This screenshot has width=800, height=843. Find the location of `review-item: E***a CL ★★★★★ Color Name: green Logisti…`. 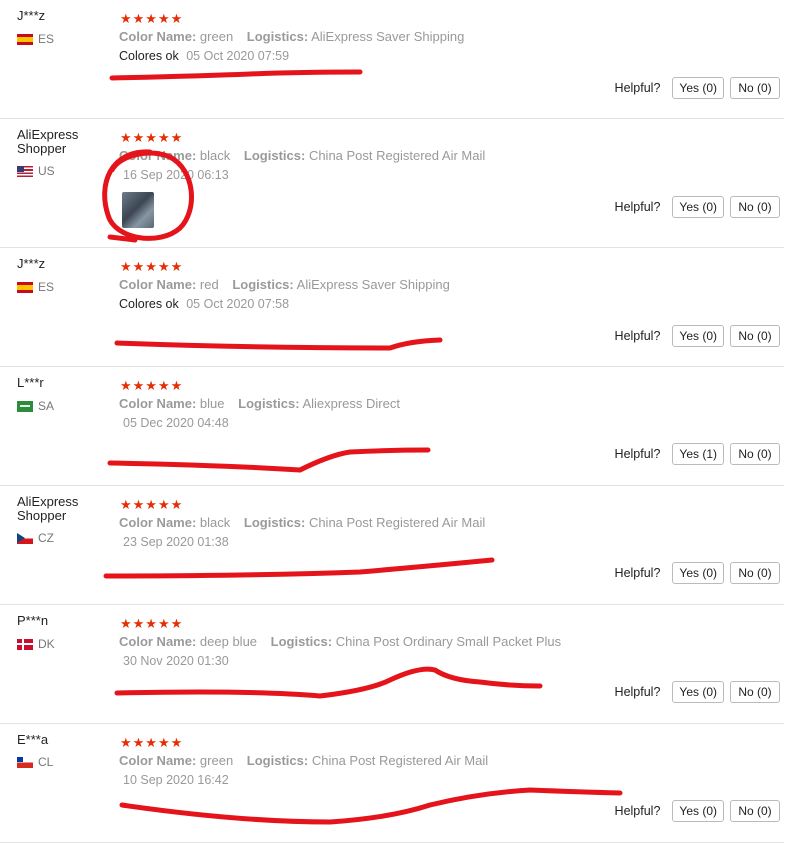

review-item: E***a CL ★★★★★ Color Name: green Logisti… is located at coordinates (392, 783).